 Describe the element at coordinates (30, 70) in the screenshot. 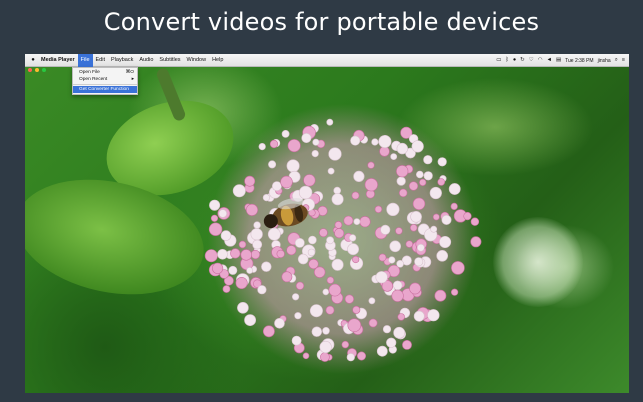

I see `close-button` at that location.